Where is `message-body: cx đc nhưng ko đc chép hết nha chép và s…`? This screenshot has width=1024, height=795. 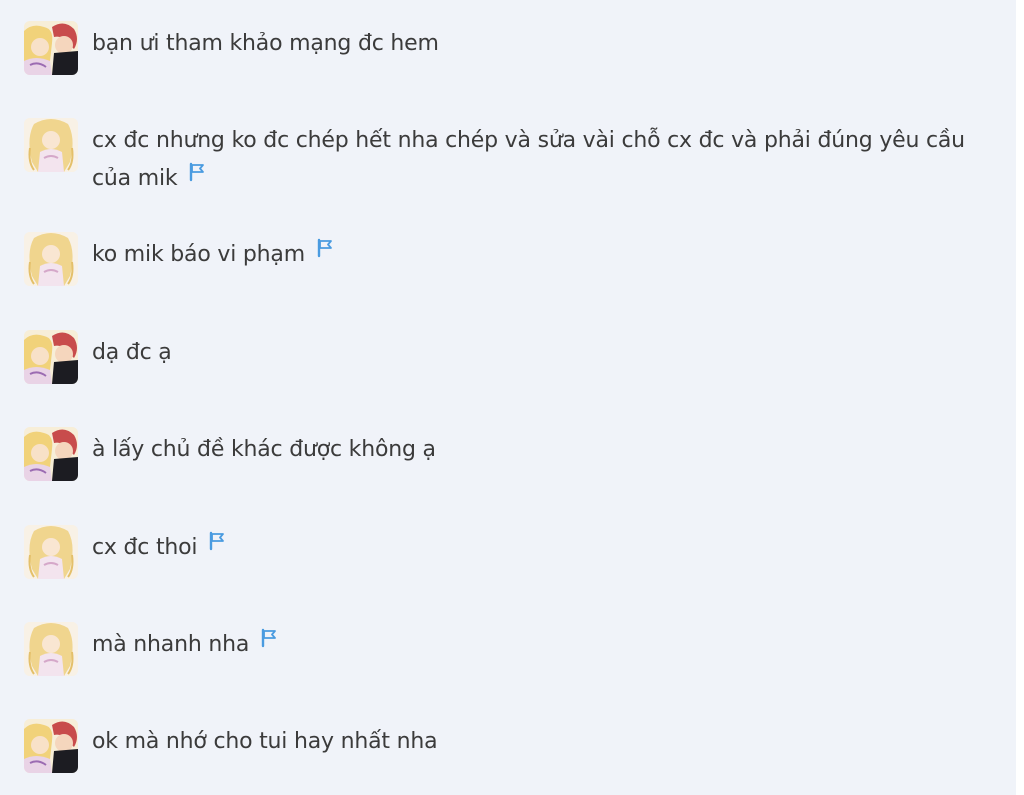
message-body: cx đc nhưng ko đc chép hết nha chép và s… is located at coordinates (528, 159).